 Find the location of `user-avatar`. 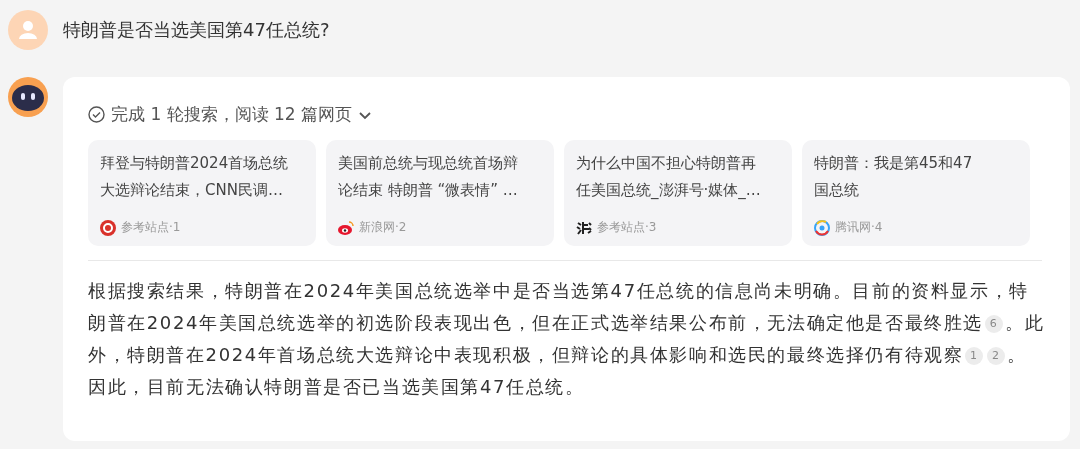

user-avatar is located at coordinates (28, 30).